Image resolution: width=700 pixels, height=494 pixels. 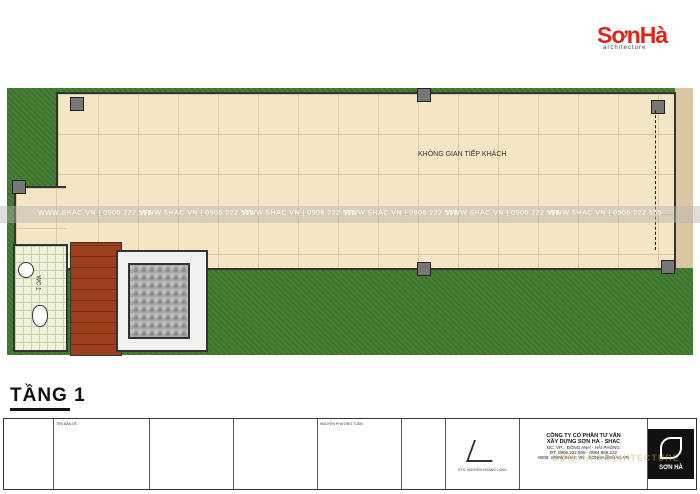 I want to click on designer-cell: NGUYỄN PHƯƠNG TUẤN, so click(x=360, y=454).